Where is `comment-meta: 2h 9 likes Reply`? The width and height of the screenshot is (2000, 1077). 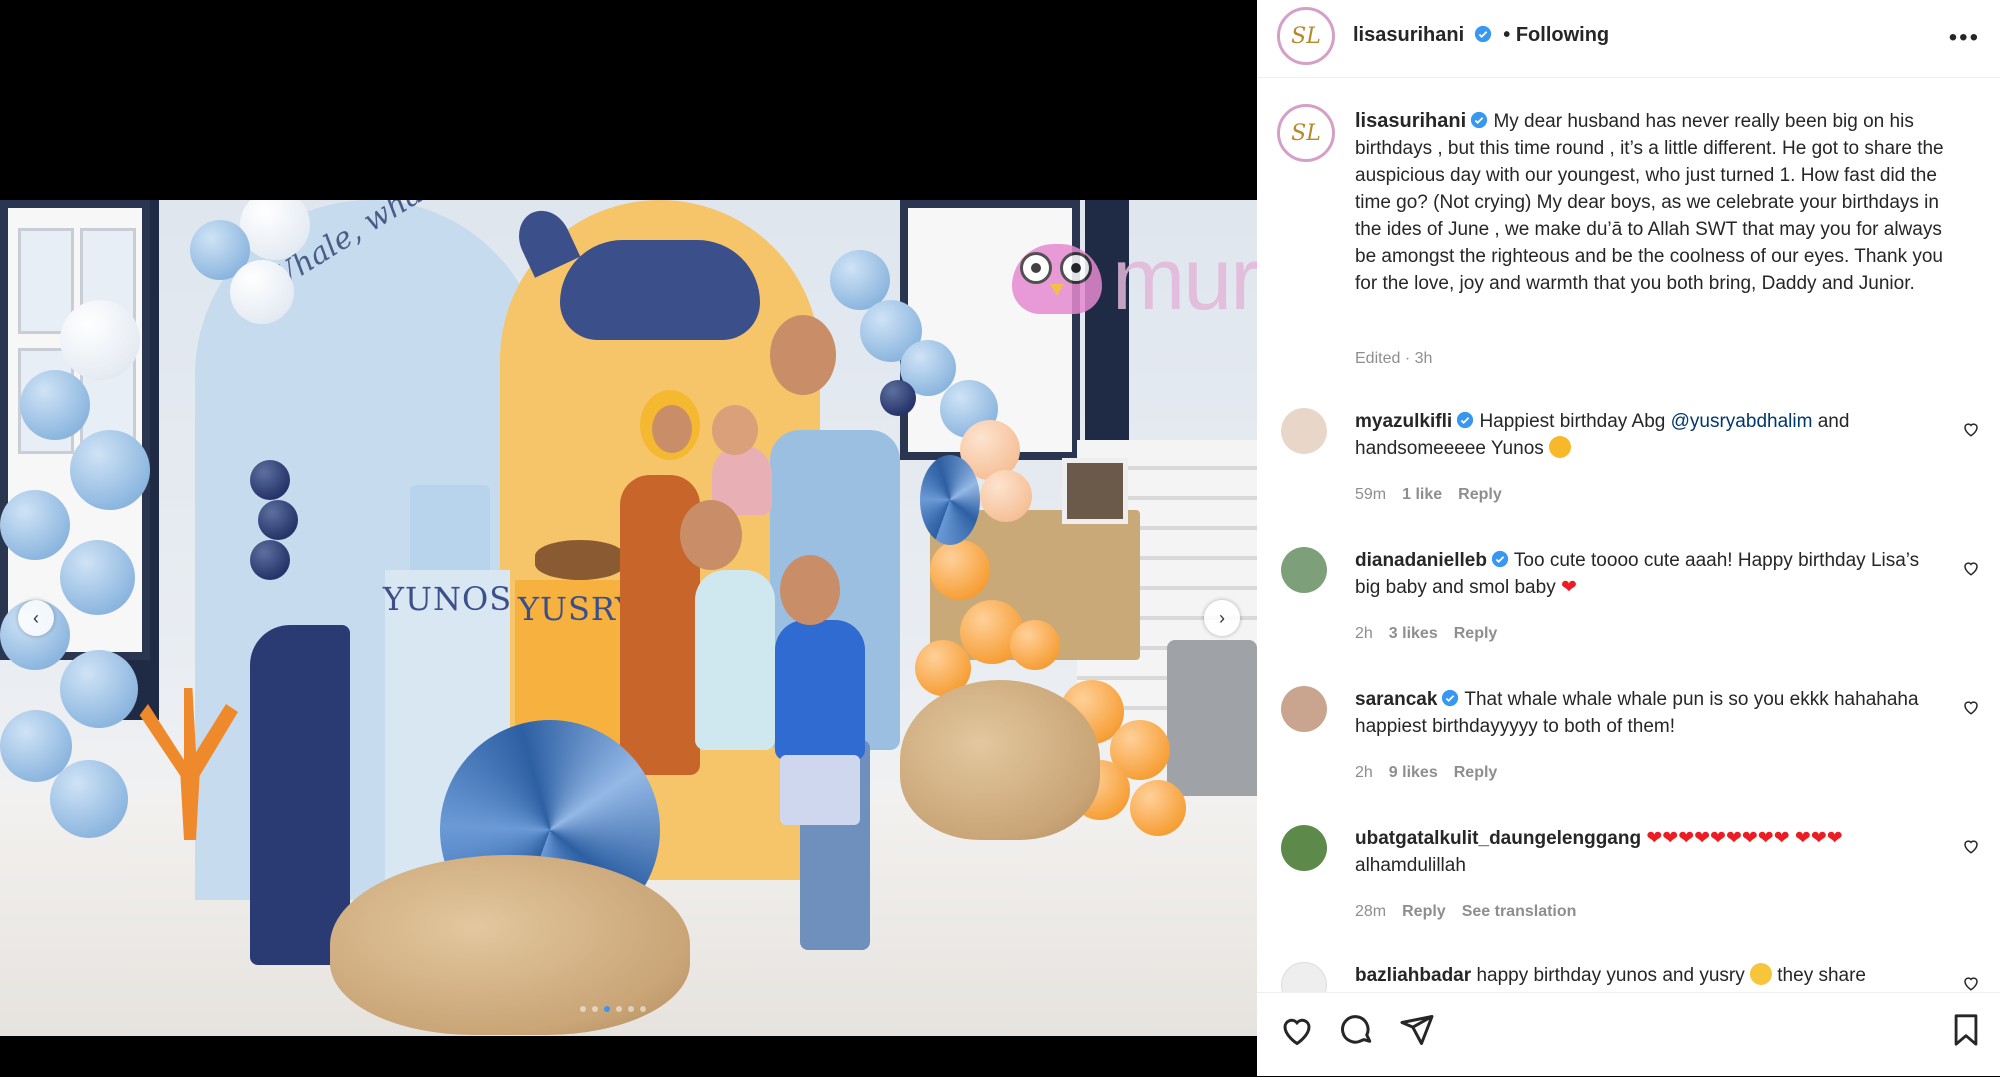 comment-meta: 2h 9 likes Reply is located at coordinates (1426, 773).